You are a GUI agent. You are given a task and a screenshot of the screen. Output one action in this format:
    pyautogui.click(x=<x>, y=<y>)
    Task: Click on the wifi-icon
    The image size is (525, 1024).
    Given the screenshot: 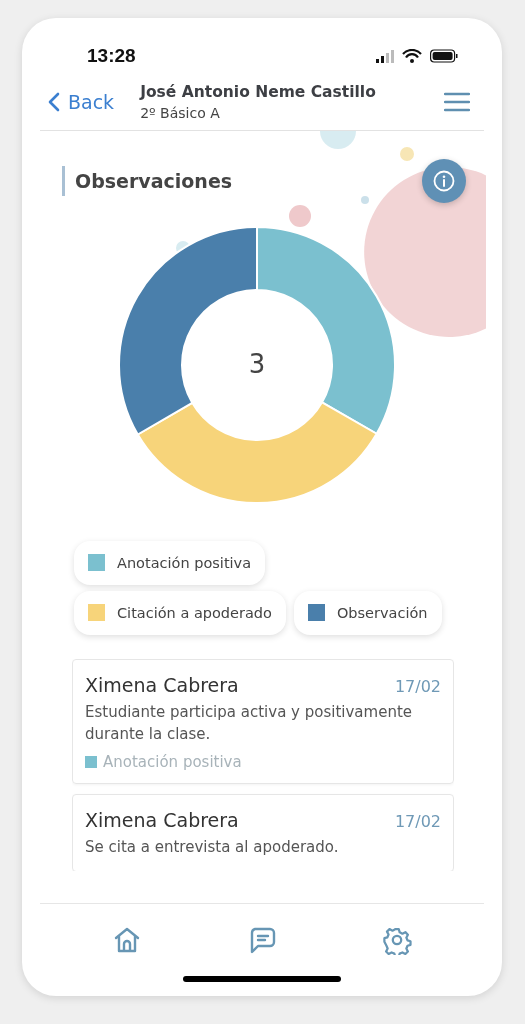 What is the action you would take?
    pyautogui.click(x=412, y=55)
    